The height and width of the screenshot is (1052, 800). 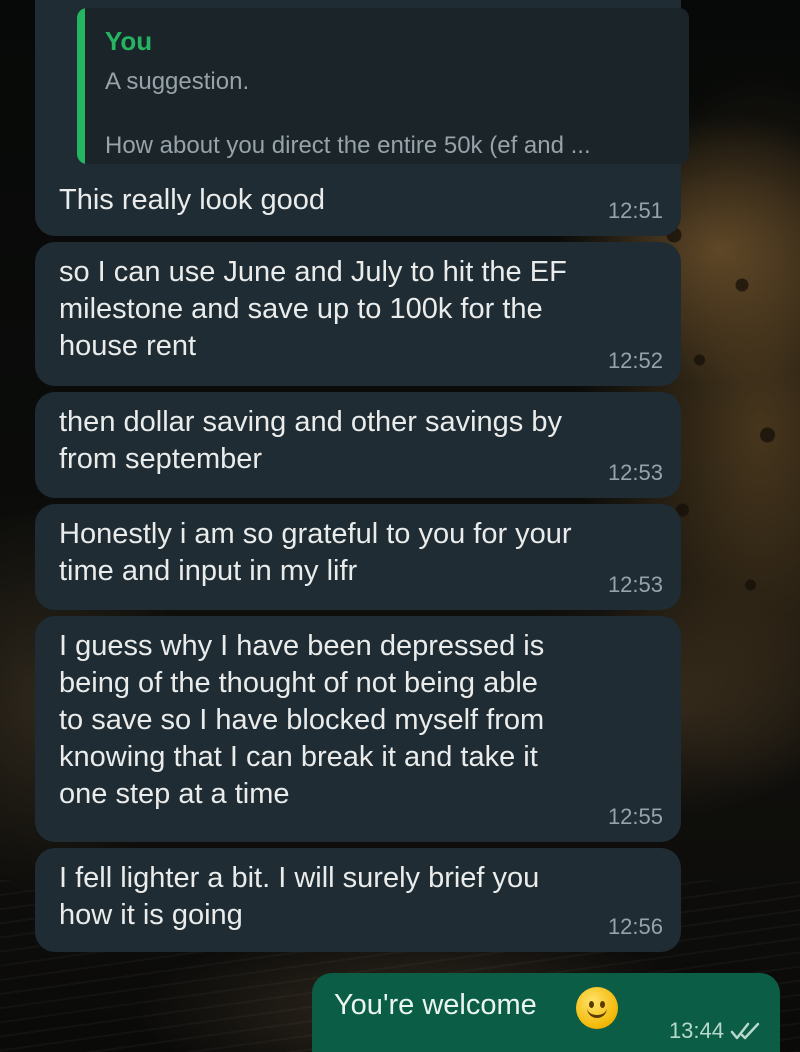 I want to click on emoji-mouth, so click(x=597, y=1012).